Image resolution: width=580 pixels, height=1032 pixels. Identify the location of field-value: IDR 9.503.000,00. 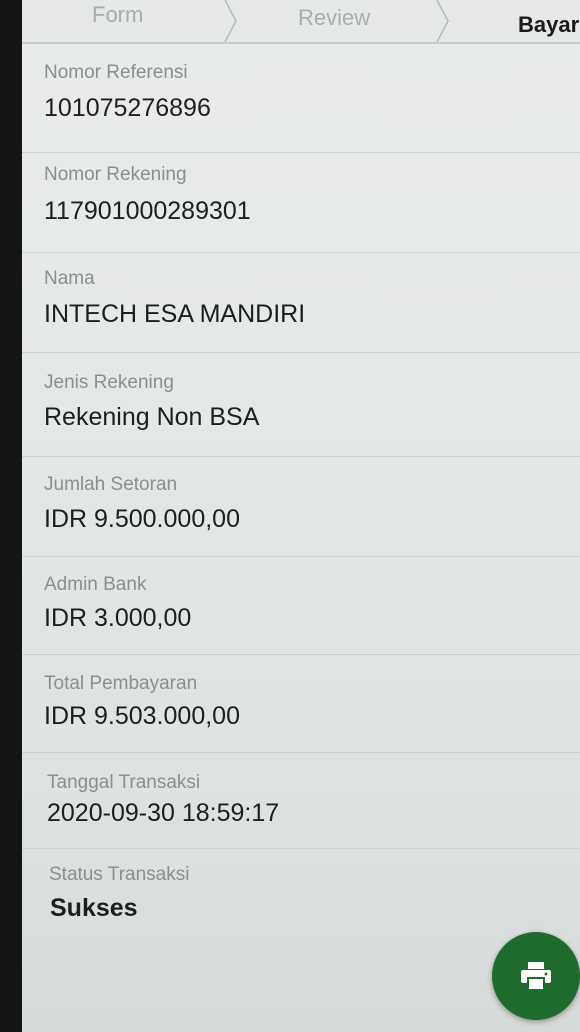
(142, 716).